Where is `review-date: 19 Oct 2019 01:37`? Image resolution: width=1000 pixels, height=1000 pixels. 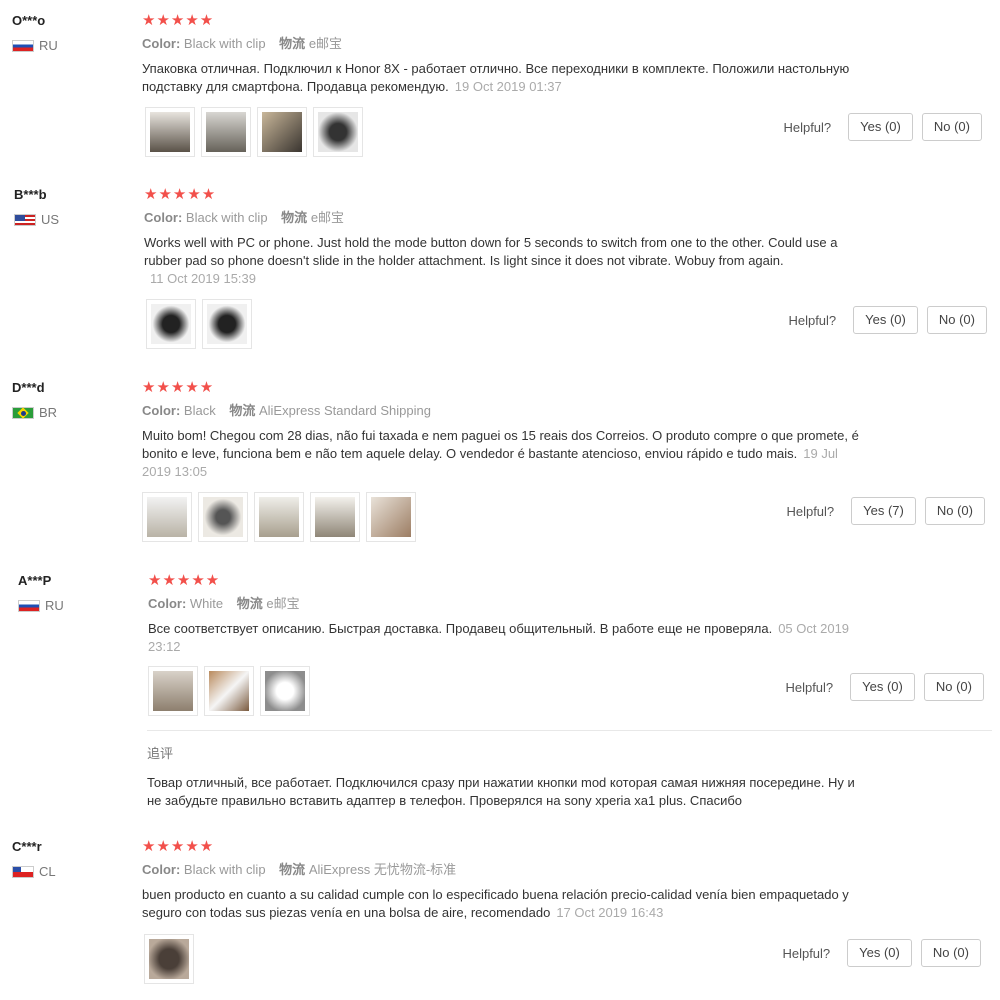
review-date: 19 Oct 2019 01:37 is located at coordinates (508, 86).